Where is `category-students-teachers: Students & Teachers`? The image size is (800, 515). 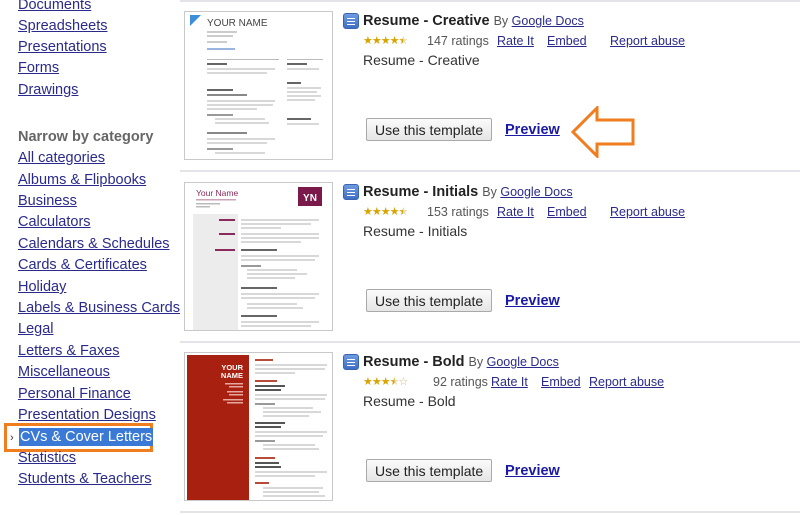
category-students-teachers: Students & Teachers is located at coordinates (85, 479).